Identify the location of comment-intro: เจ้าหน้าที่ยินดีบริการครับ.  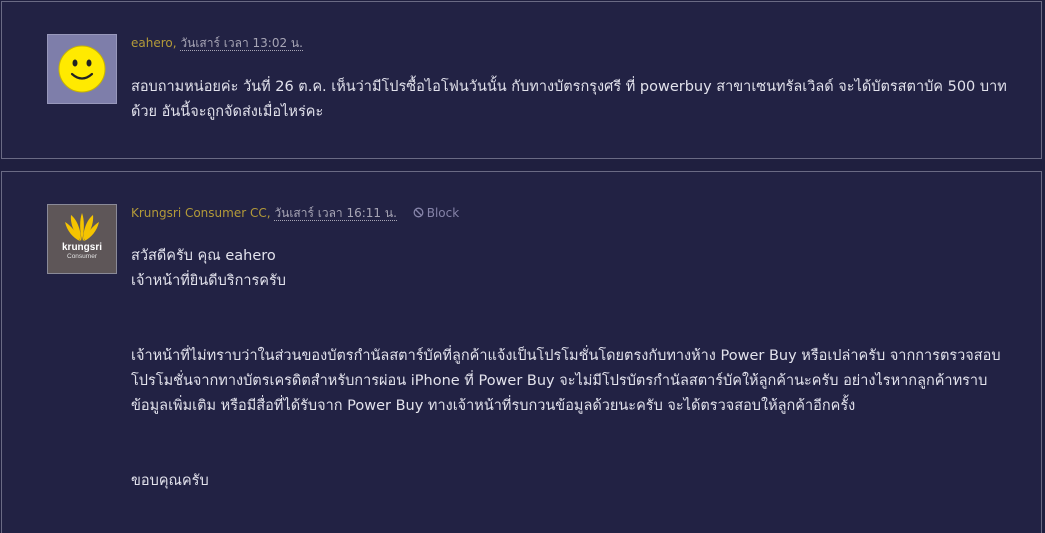
(208, 281).